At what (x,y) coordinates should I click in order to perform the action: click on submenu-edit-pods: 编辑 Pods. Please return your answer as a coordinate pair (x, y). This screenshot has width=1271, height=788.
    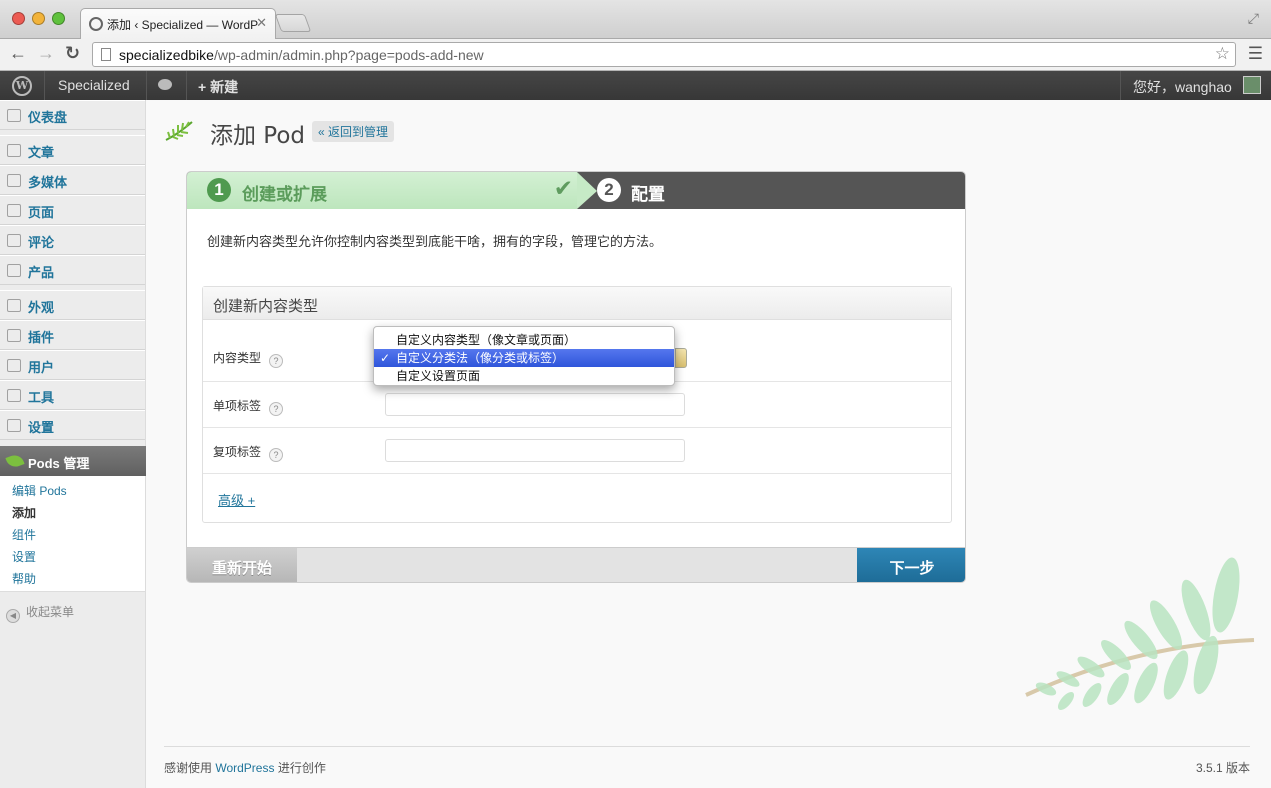
    Looking at the image, I should click on (39, 490).